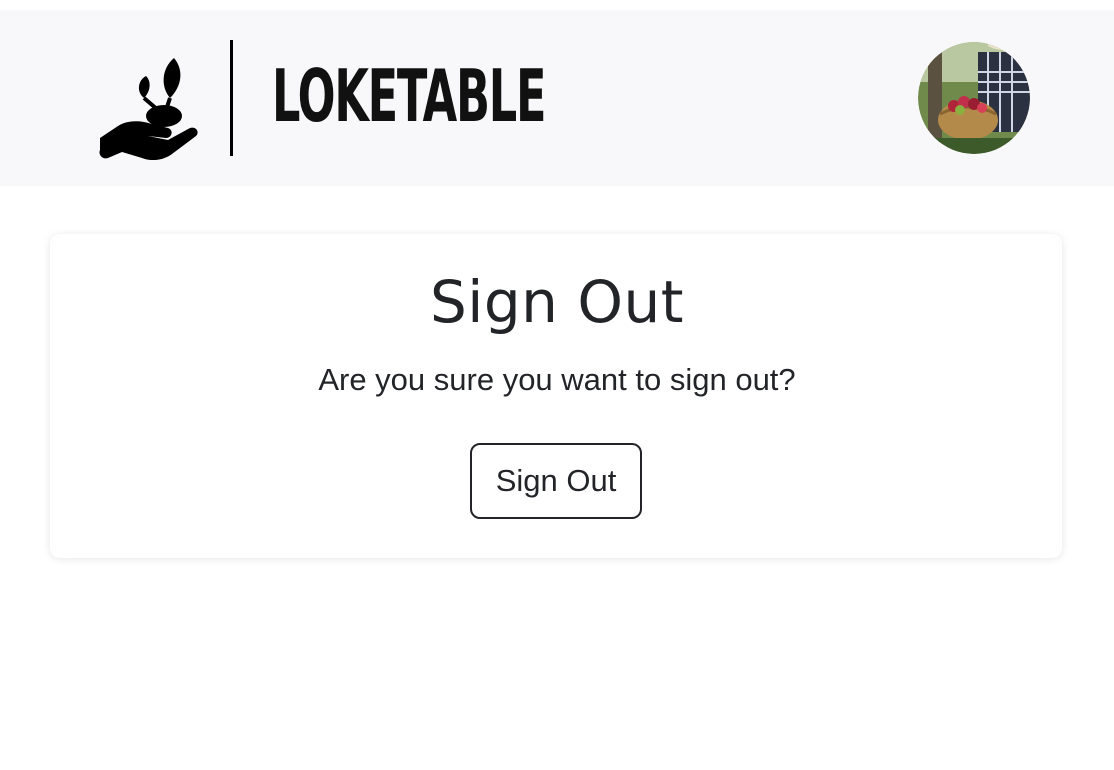 The width and height of the screenshot is (1114, 770). Describe the element at coordinates (148, 109) in the screenshot. I see `hand-holding-seedling-icon` at that location.